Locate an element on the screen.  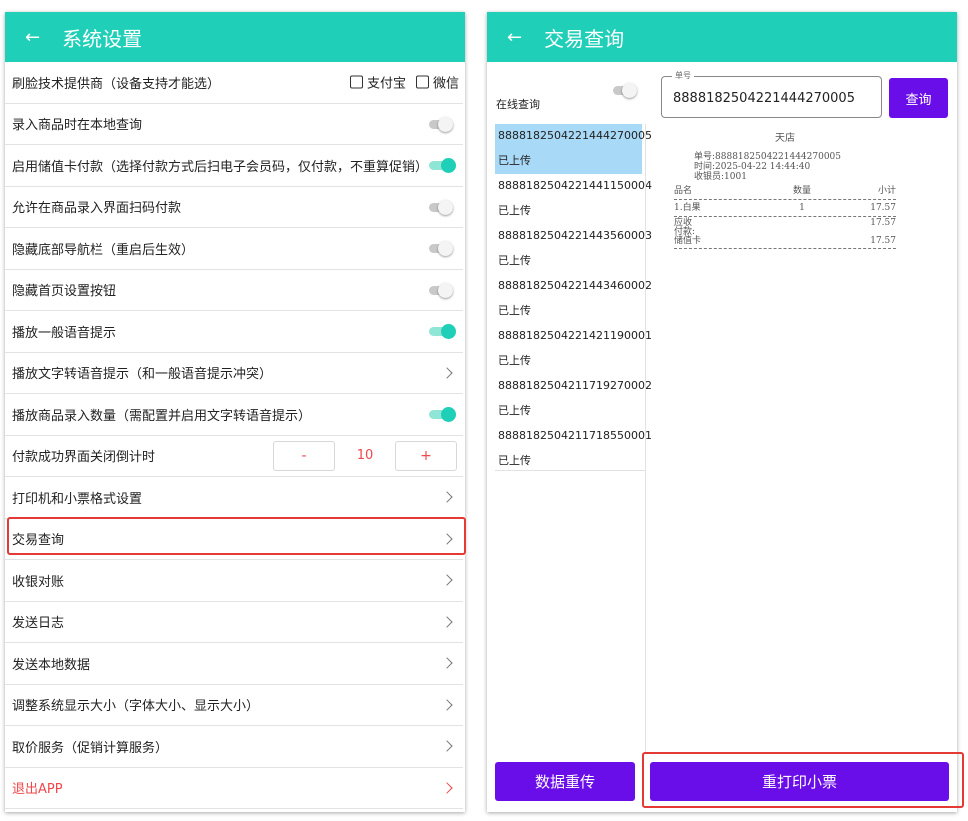
settings-row: 播放文字转语音提示（和一般语音提示冲突） is located at coordinates (234, 373).